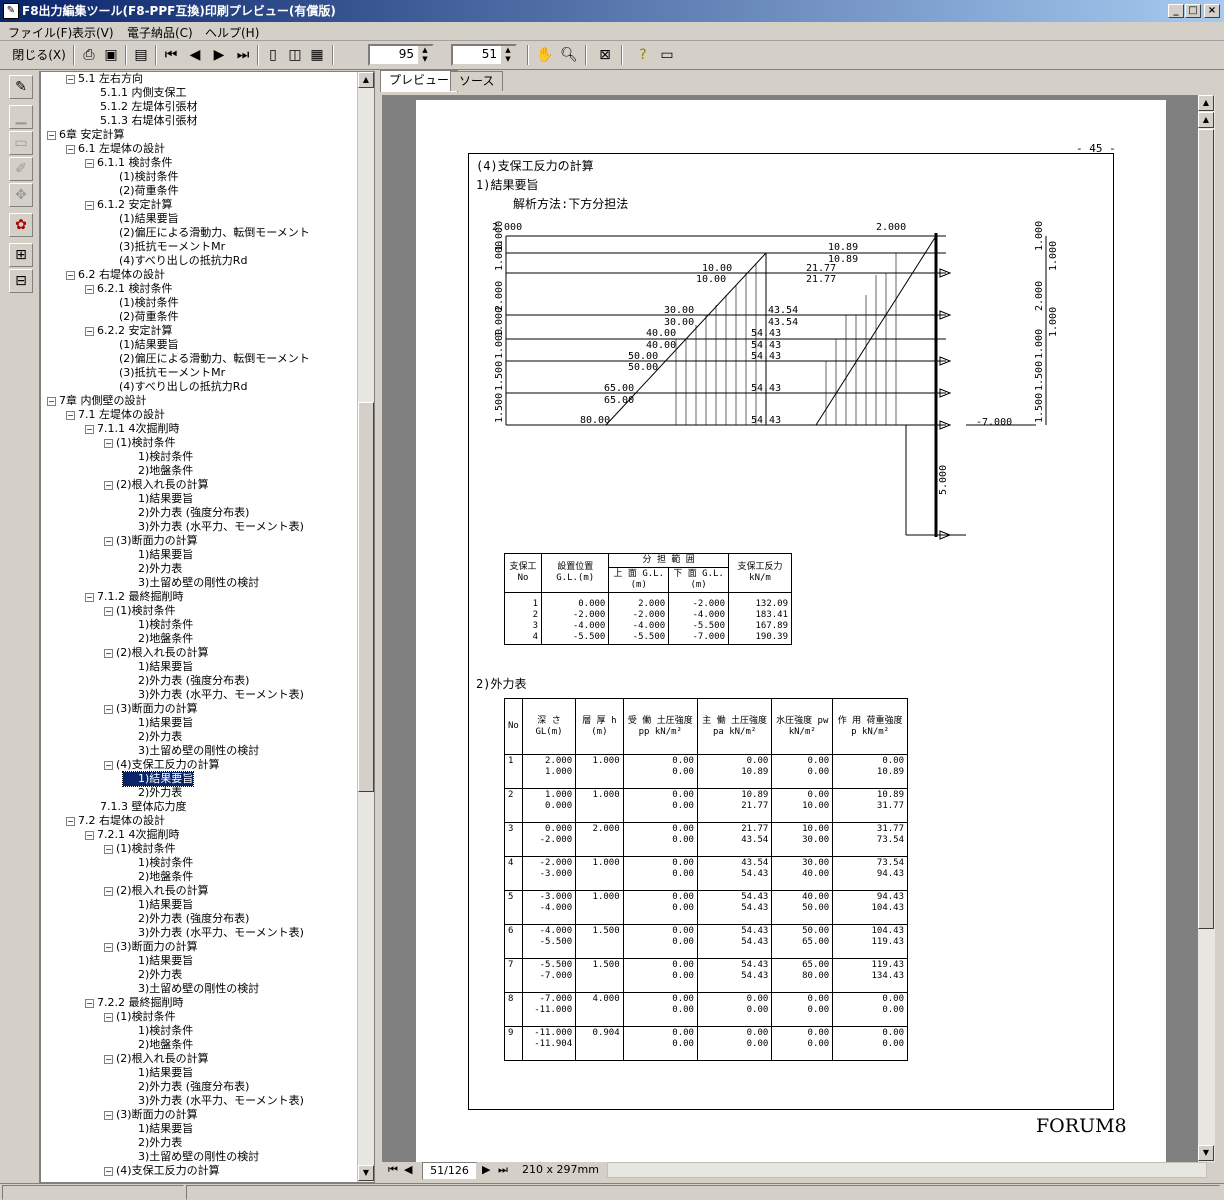 This screenshot has height=1200, width=1224. I want to click on tree-node: −7.1.2 最終掘削時, so click(134, 597).